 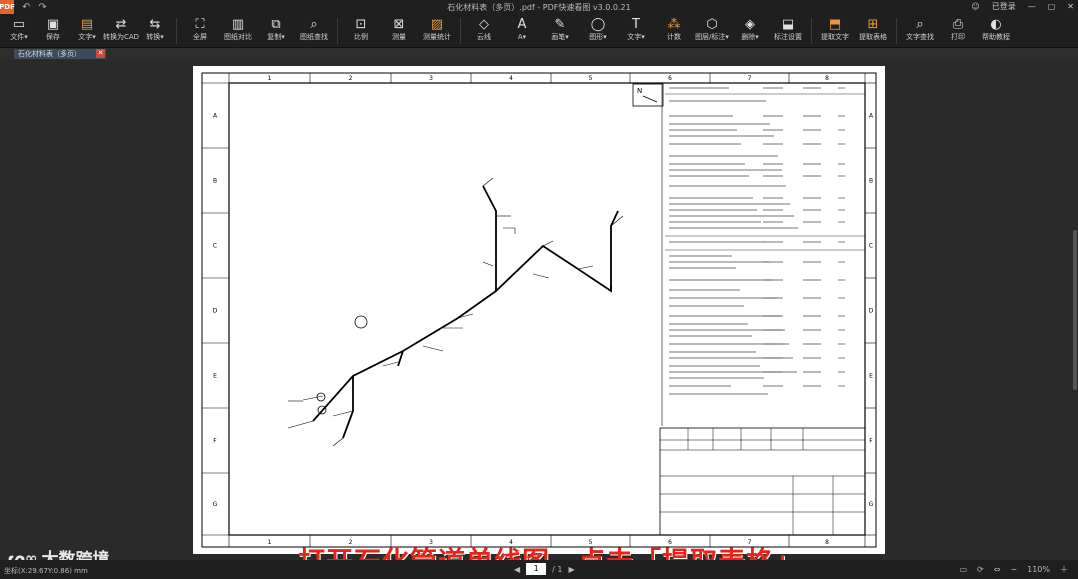 I want to click on status-controls: ▭ ⟳ ⇔ − 110% ＋, so click(x=1013, y=569).